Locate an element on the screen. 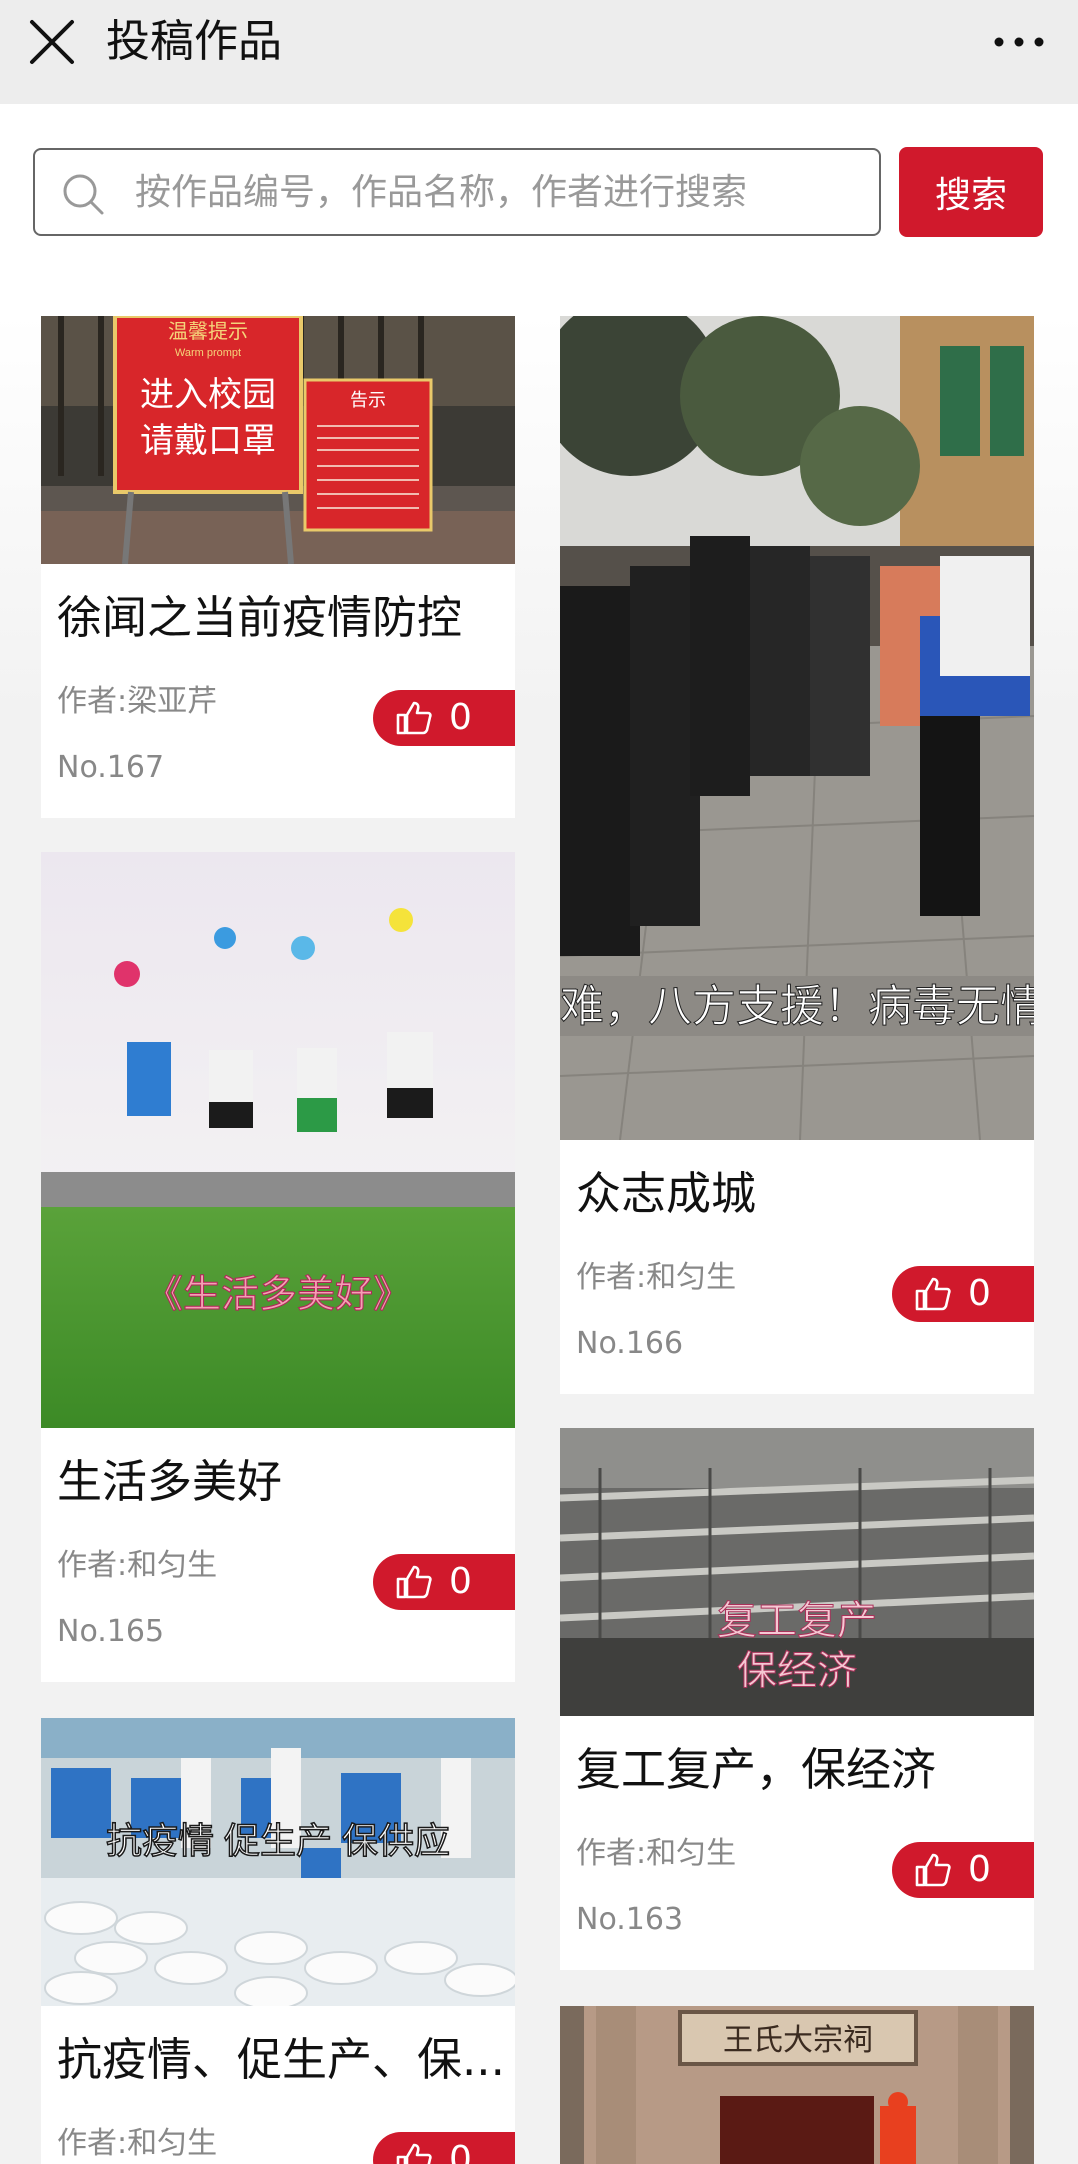 This screenshot has height=2164, width=1078. work-author: 作者:梁亚芹 is located at coordinates (137, 701).